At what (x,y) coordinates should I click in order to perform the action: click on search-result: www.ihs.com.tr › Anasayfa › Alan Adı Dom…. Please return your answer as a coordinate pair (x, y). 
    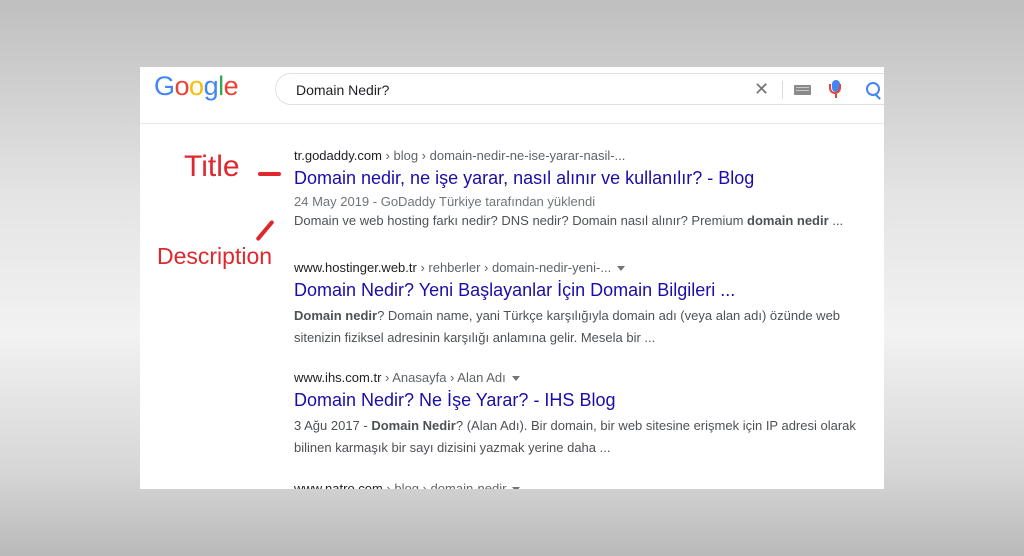
    Looking at the image, I should click on (584, 414).